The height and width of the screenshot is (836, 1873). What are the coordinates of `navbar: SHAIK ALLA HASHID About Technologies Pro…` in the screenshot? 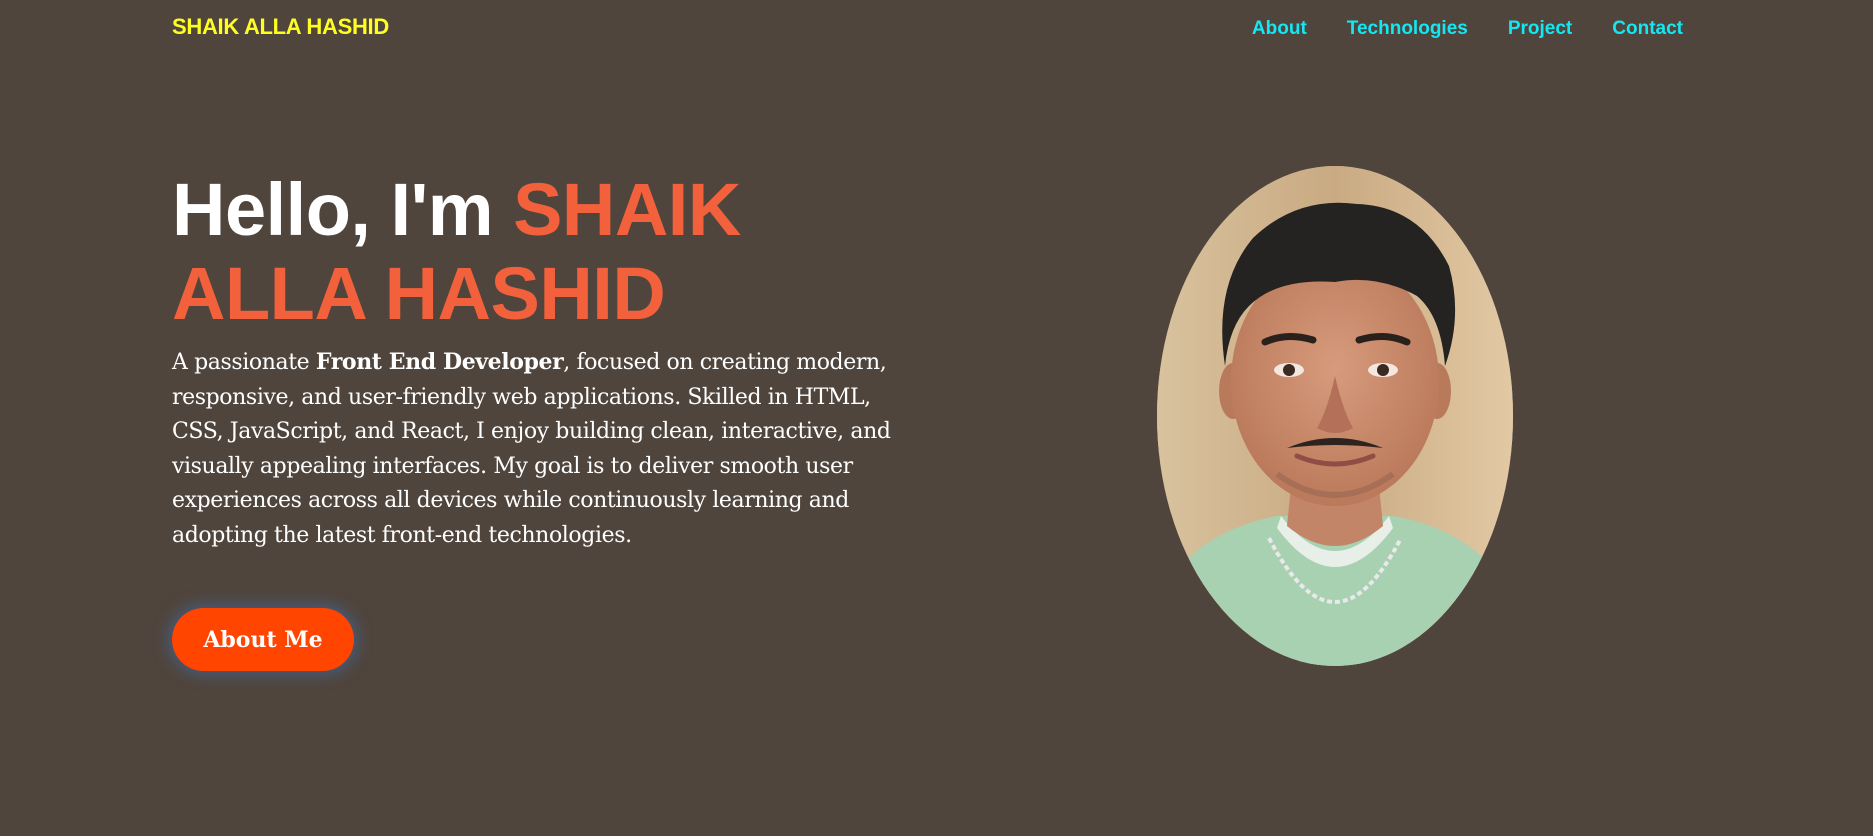 It's located at (936, 31).